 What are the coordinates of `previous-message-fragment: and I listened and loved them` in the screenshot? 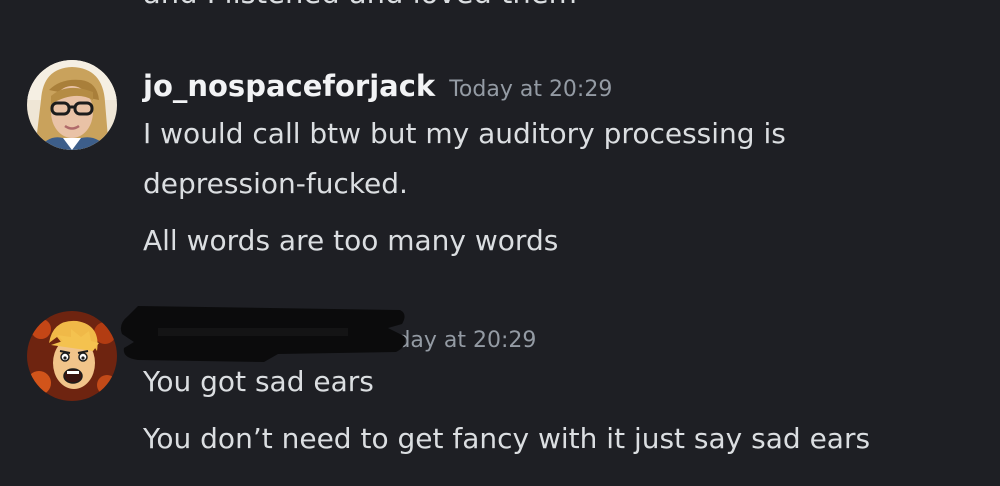 It's located at (360, 4).